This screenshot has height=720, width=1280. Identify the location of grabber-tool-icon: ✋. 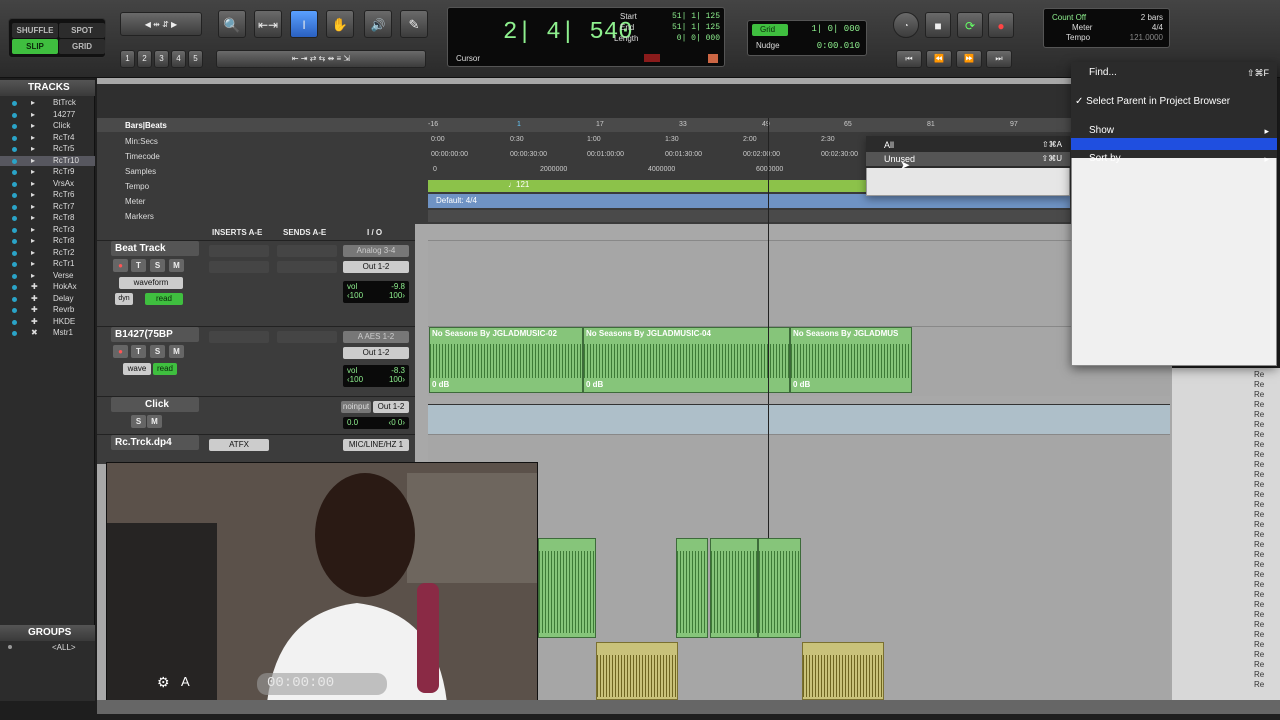
(340, 24).